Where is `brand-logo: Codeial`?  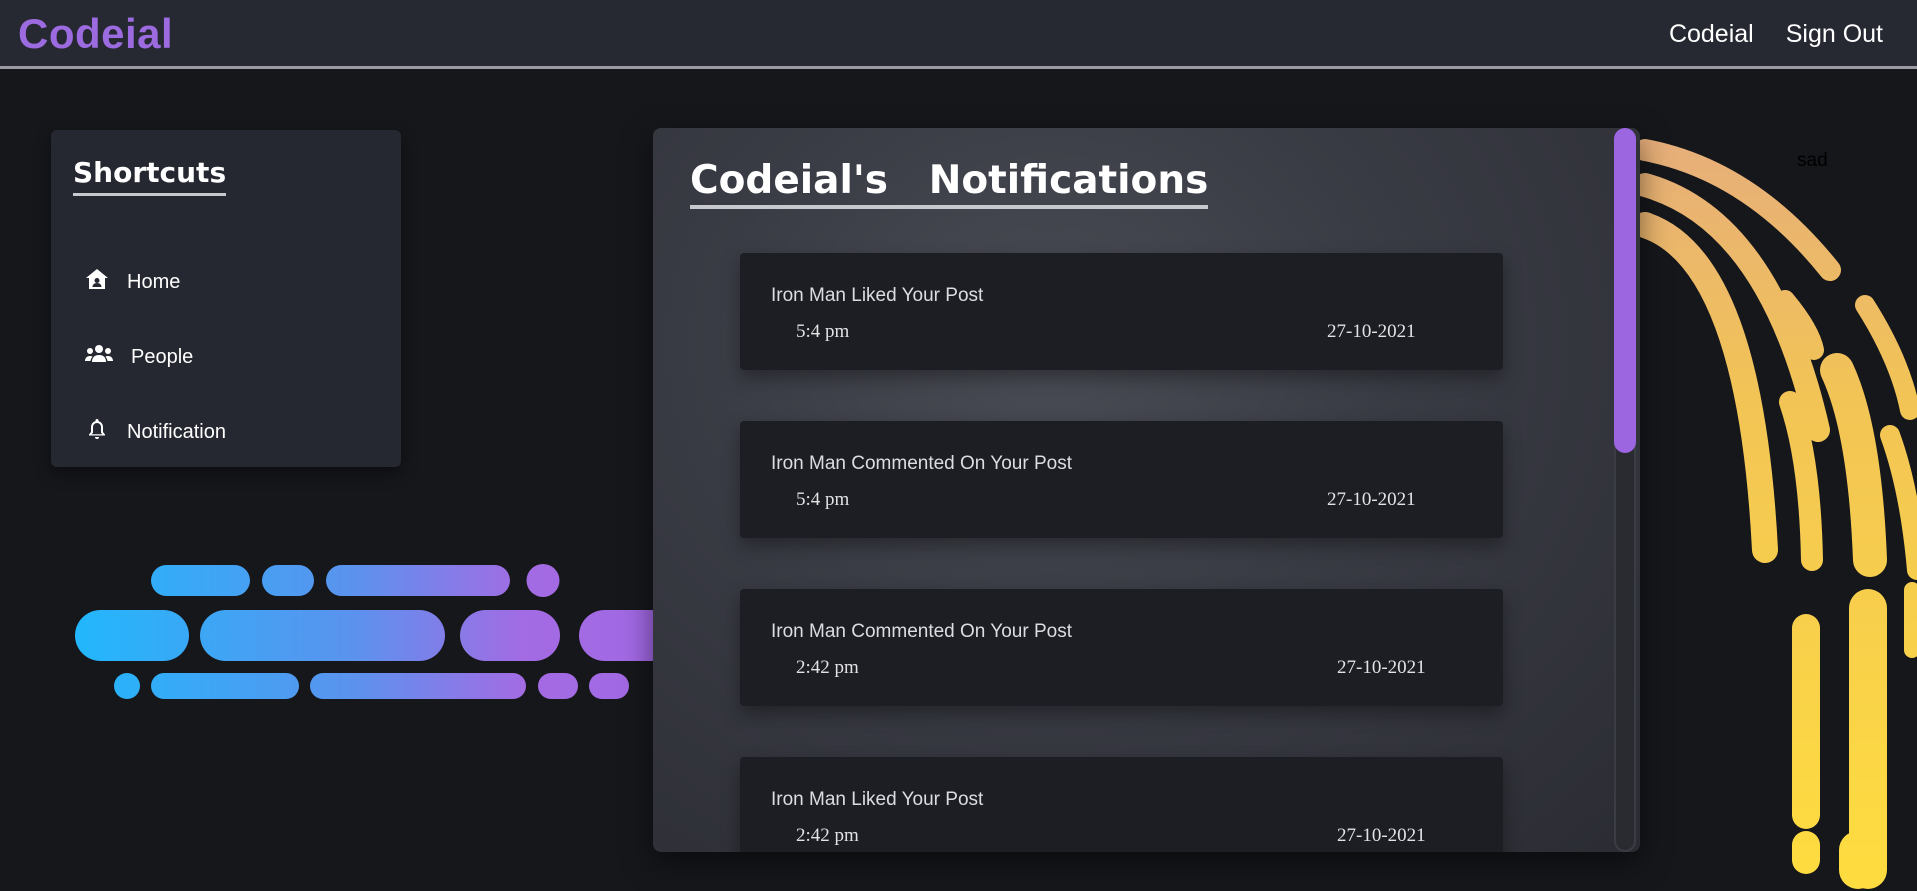
brand-logo: Codeial is located at coordinates (95, 34).